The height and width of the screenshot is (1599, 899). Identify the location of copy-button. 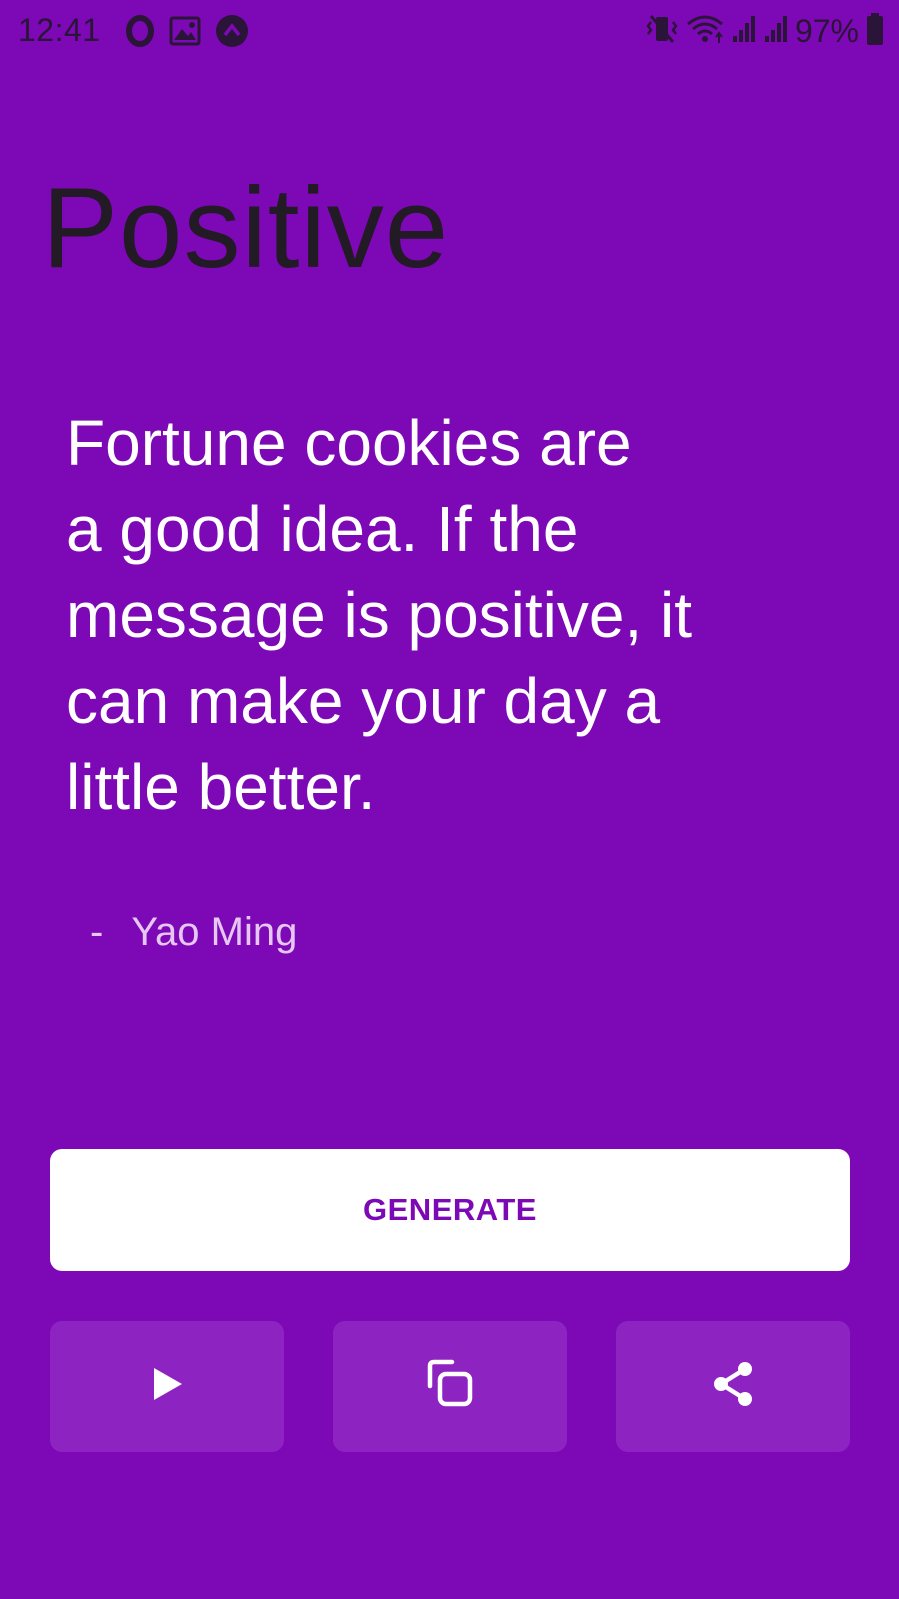
(450, 1386).